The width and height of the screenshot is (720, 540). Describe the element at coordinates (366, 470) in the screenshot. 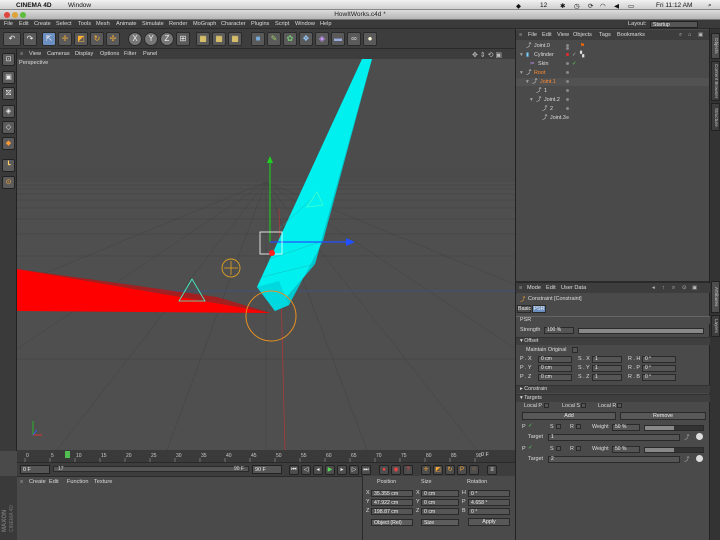

I see `go-to-end-icon: ⏭` at that location.